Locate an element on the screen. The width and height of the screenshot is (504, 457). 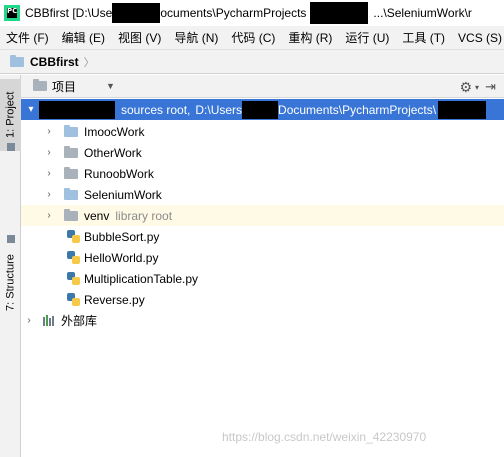
file-name: BubbleSort.py is located at coordinates (122, 236).